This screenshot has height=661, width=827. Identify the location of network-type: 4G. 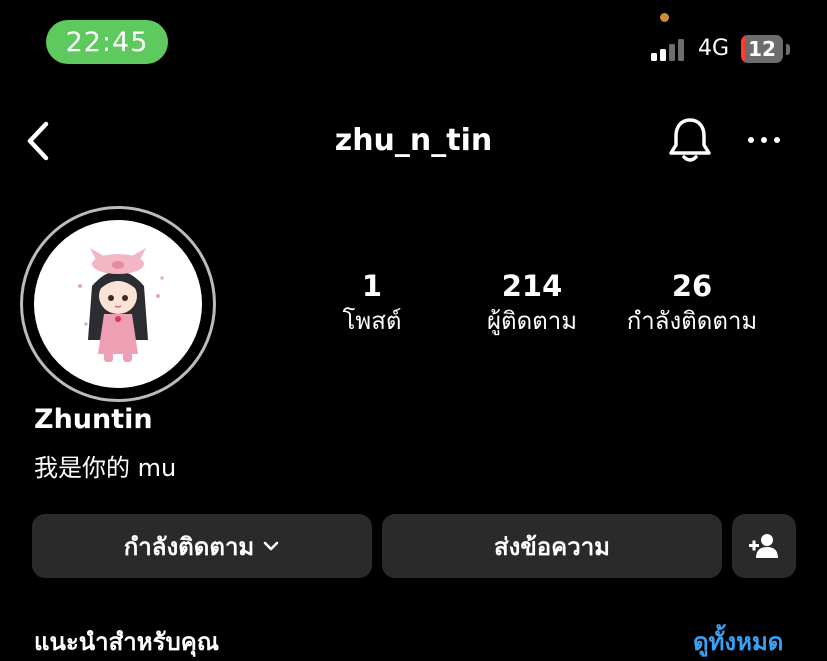
(714, 48).